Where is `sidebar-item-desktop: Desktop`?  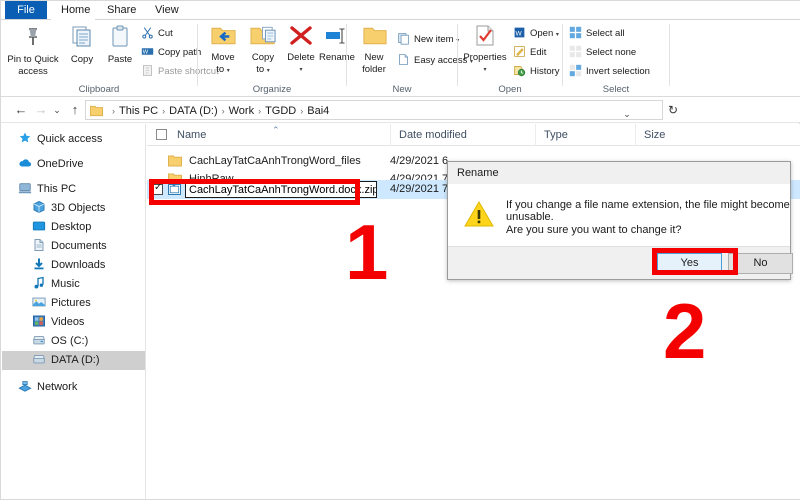 sidebar-item-desktop: Desktop is located at coordinates (73, 227).